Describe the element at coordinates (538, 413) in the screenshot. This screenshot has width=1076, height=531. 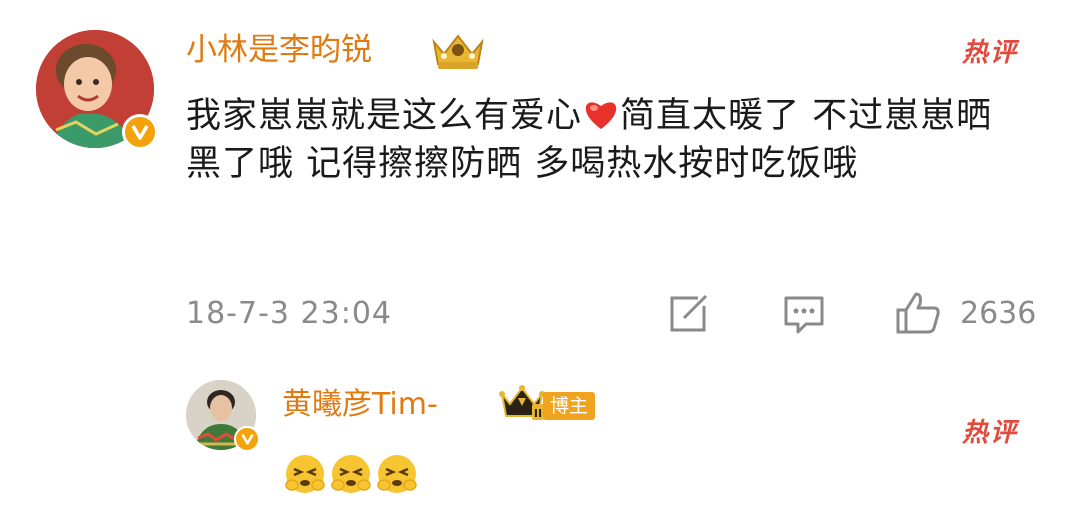
I see `svg-text: II` at that location.